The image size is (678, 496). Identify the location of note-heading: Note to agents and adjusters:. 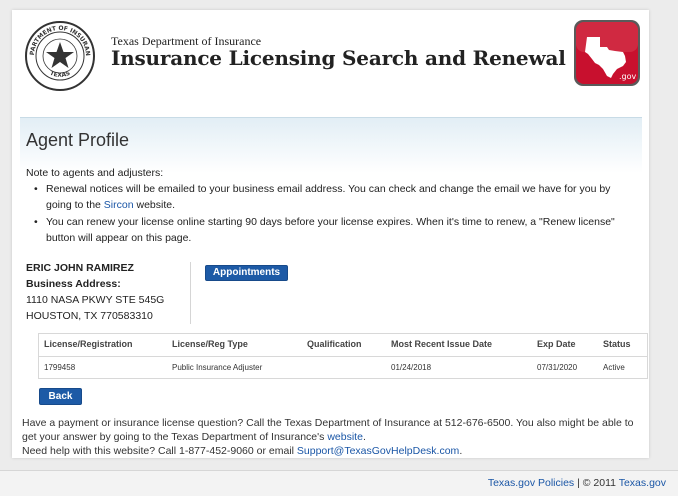
(95, 173).